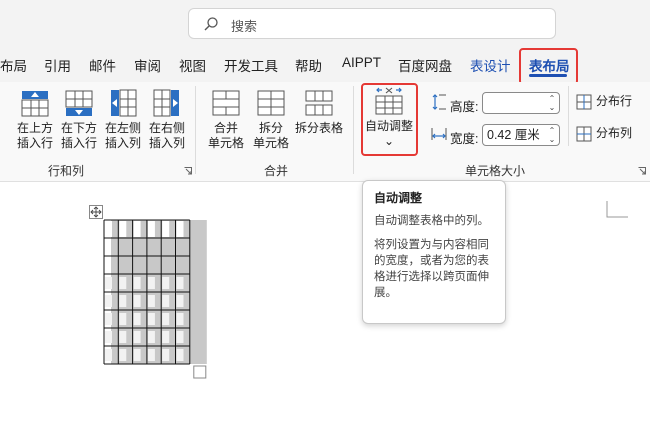  I want to click on tab-view: 视图, so click(192, 65).